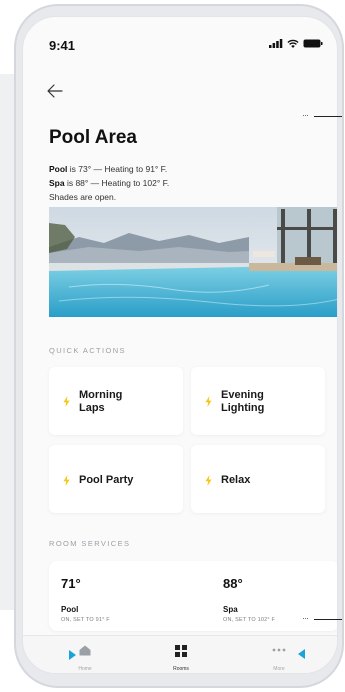  I want to click on pool-status-line: Pool is 73° — Heating to 91° F., so click(109, 169).